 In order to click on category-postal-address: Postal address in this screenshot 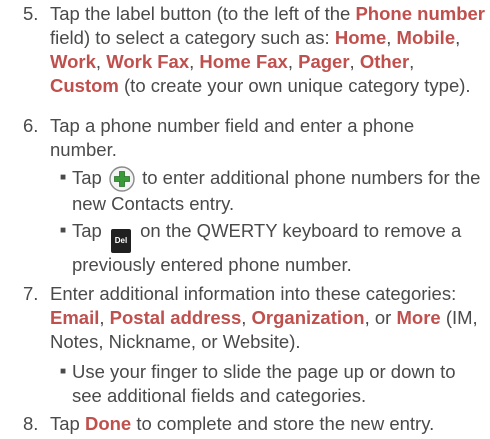, I will do `click(175, 317)`.